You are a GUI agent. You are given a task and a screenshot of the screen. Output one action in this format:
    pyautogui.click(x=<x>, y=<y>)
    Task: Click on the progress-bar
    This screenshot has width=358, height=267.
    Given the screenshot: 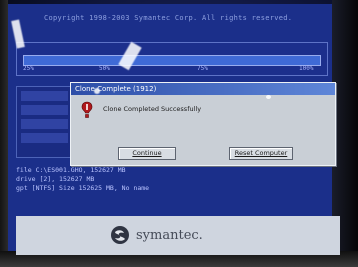 What is the action you would take?
    pyautogui.click(x=172, y=60)
    